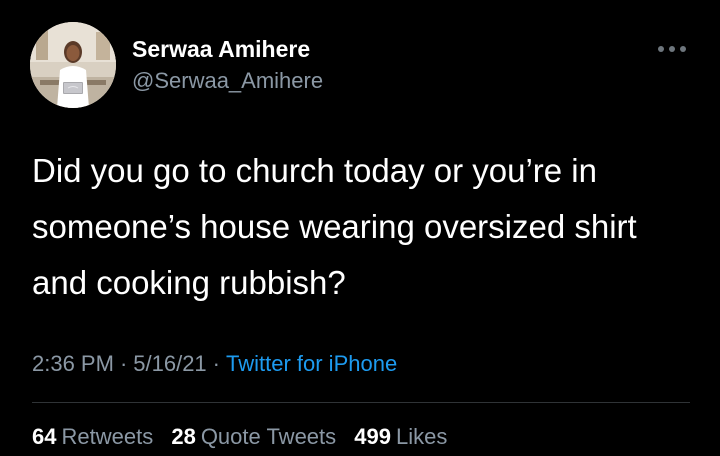 Image resolution: width=720 pixels, height=456 pixels. What do you see at coordinates (268, 436) in the screenshot?
I see `quote-tweets-label: Quote Tweets` at bounding box center [268, 436].